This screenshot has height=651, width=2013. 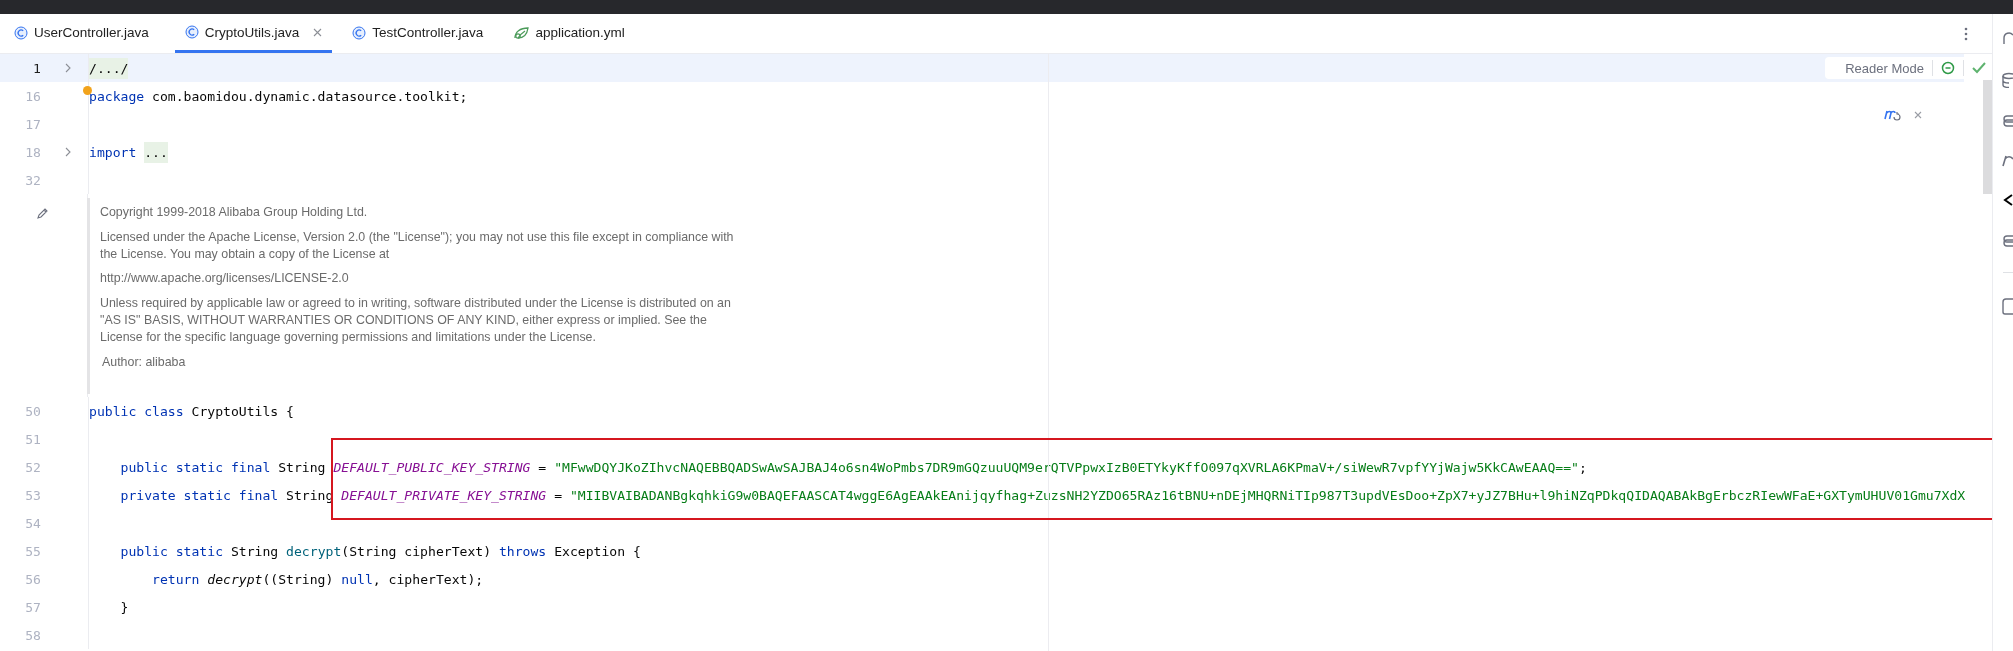 I want to click on line-number: 58, so click(x=32, y=635).